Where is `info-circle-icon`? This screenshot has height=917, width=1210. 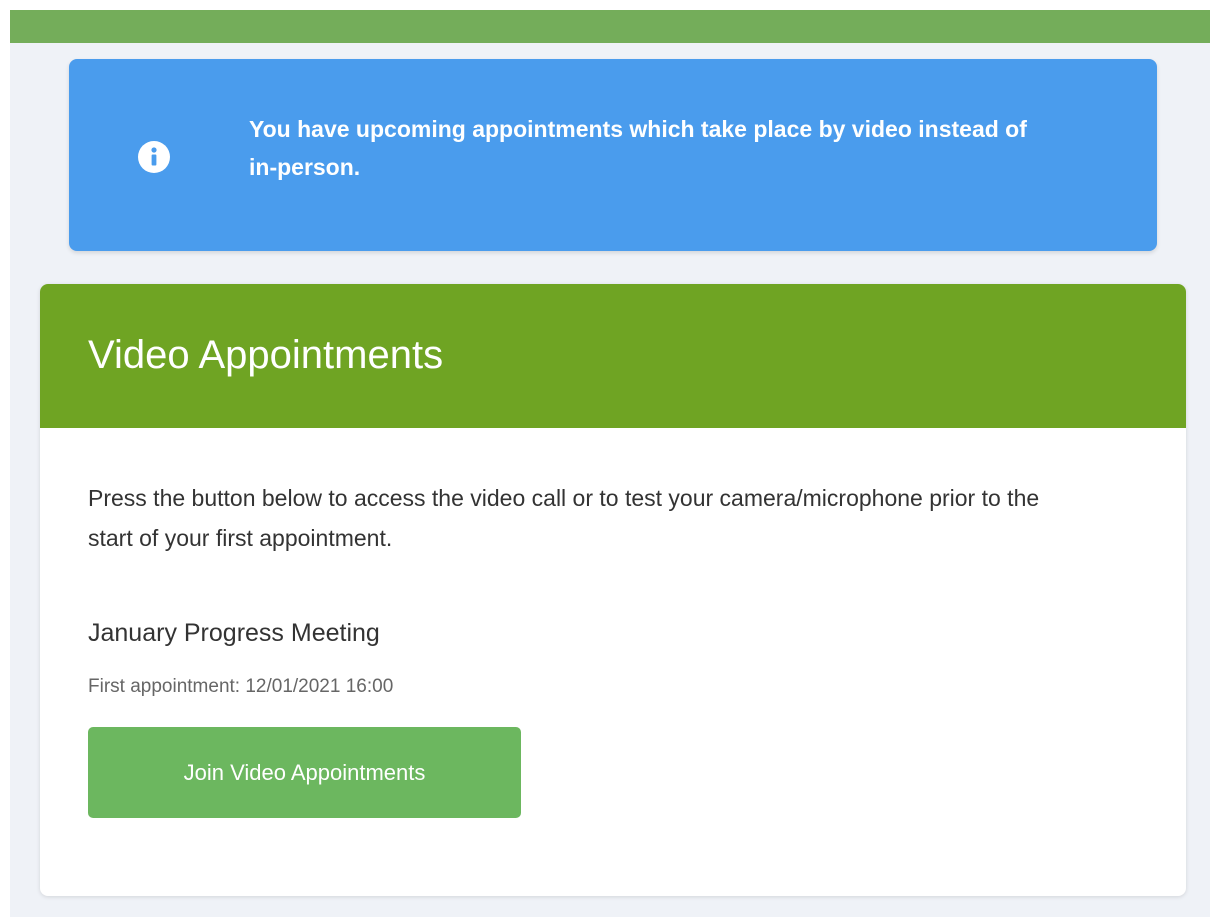 info-circle-icon is located at coordinates (154, 157).